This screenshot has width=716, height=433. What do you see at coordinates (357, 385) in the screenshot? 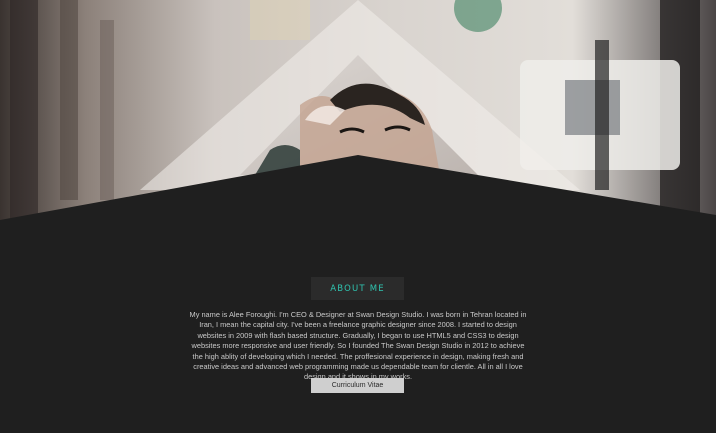
I see `curriculum-vitae-button: Curriculum Vitae` at bounding box center [357, 385].